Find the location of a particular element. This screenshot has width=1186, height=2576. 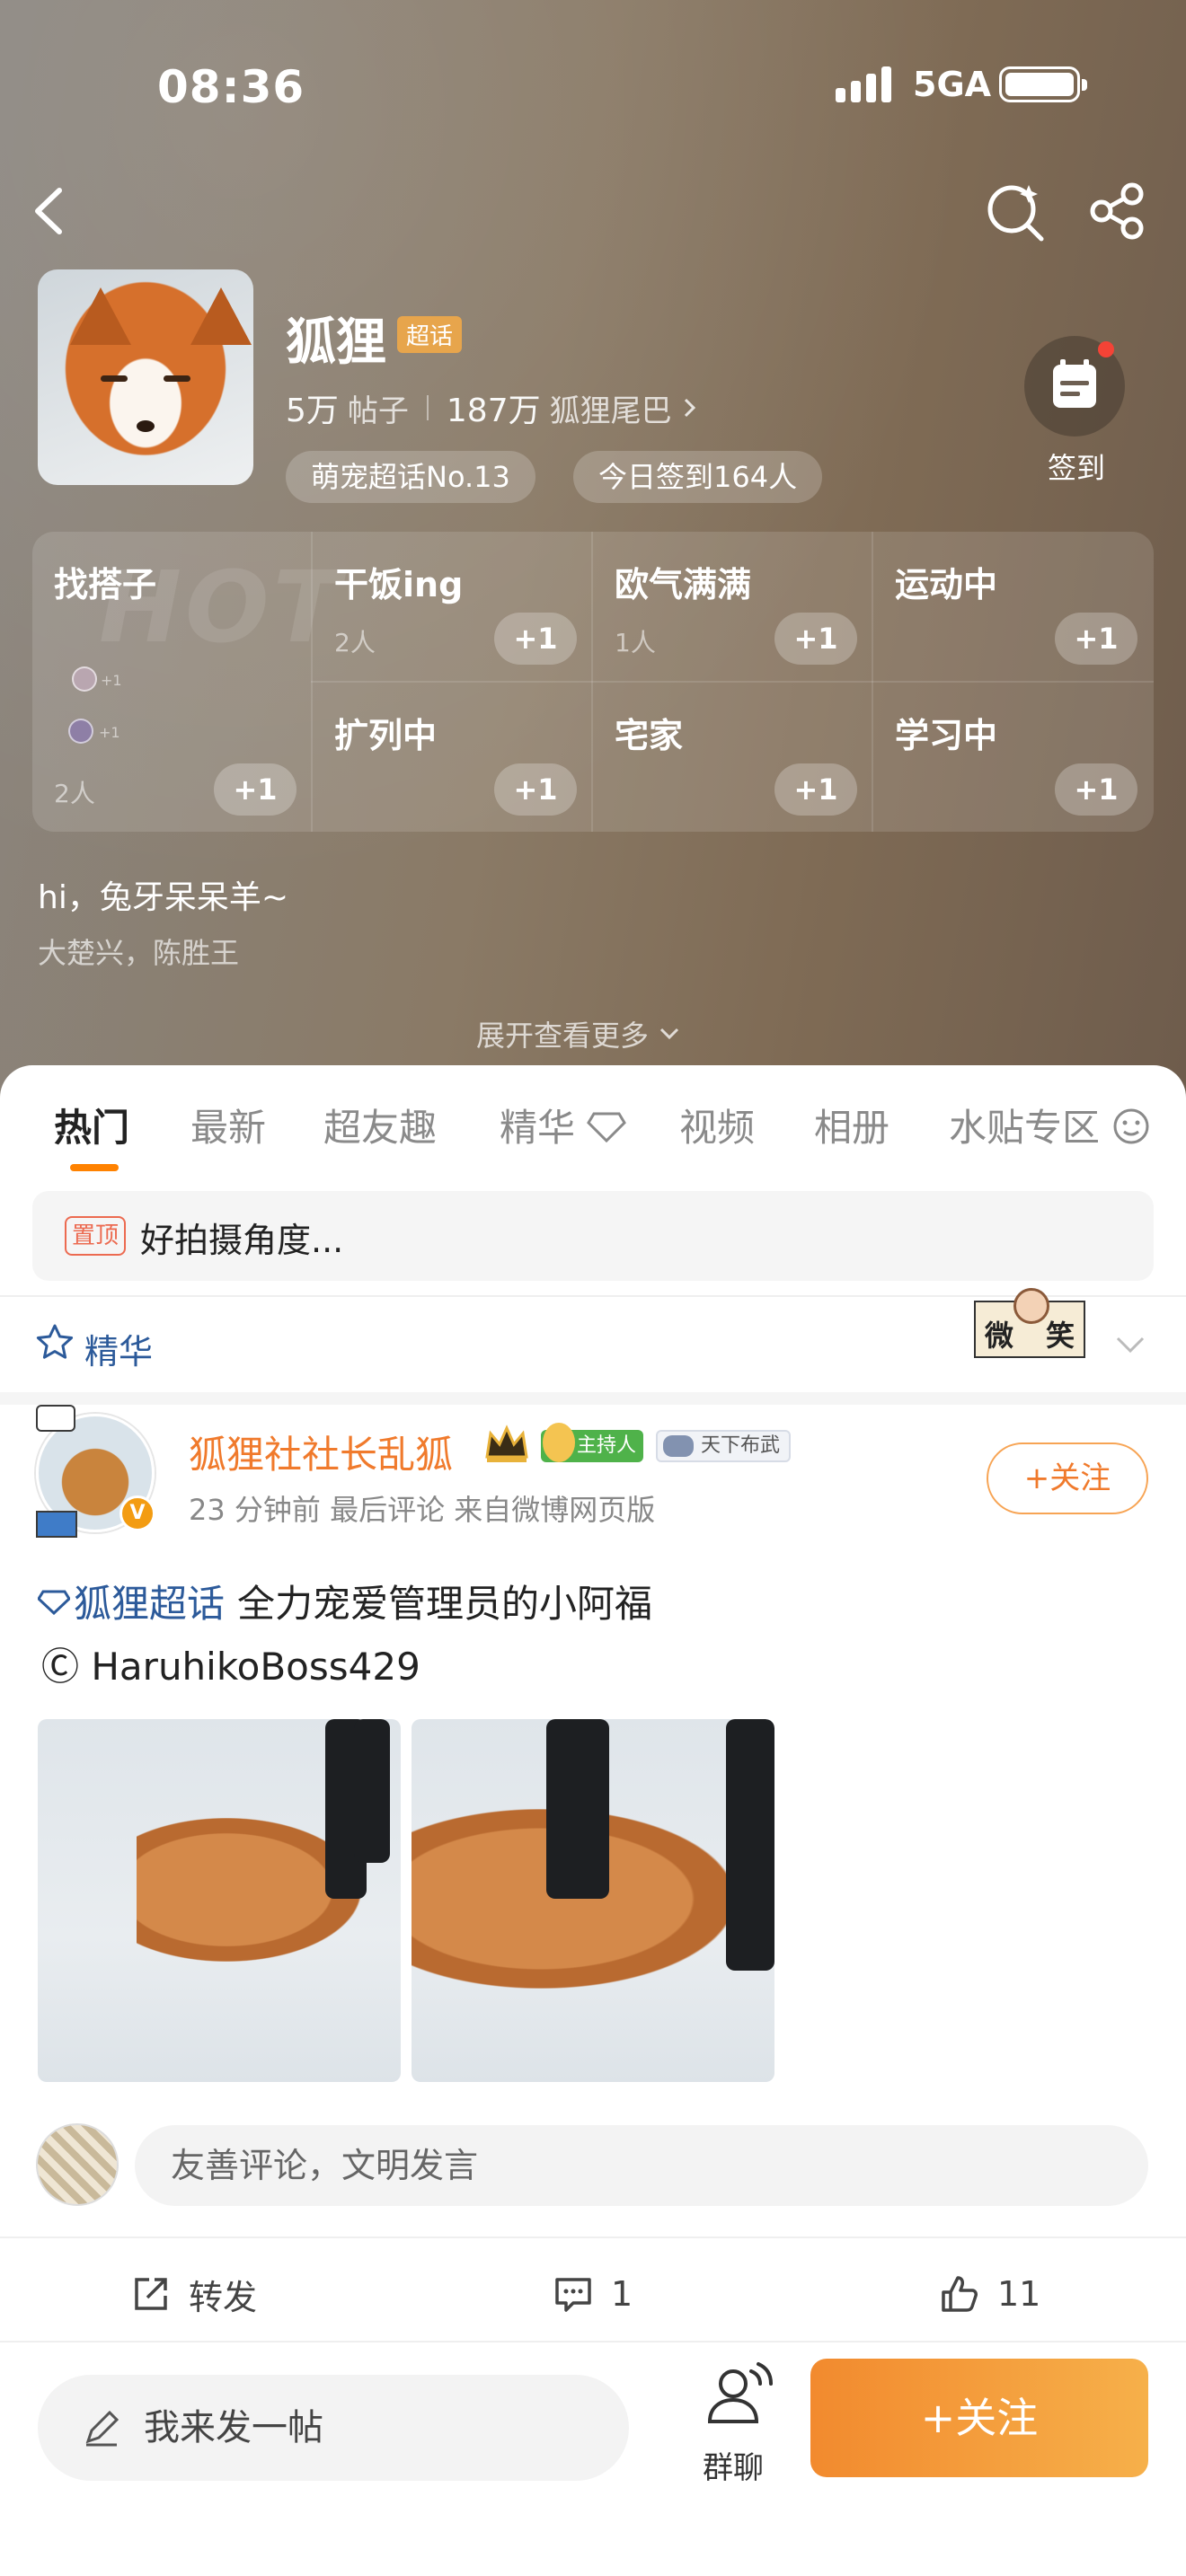

tab-fun: 超友趣 is located at coordinates (380, 1125).